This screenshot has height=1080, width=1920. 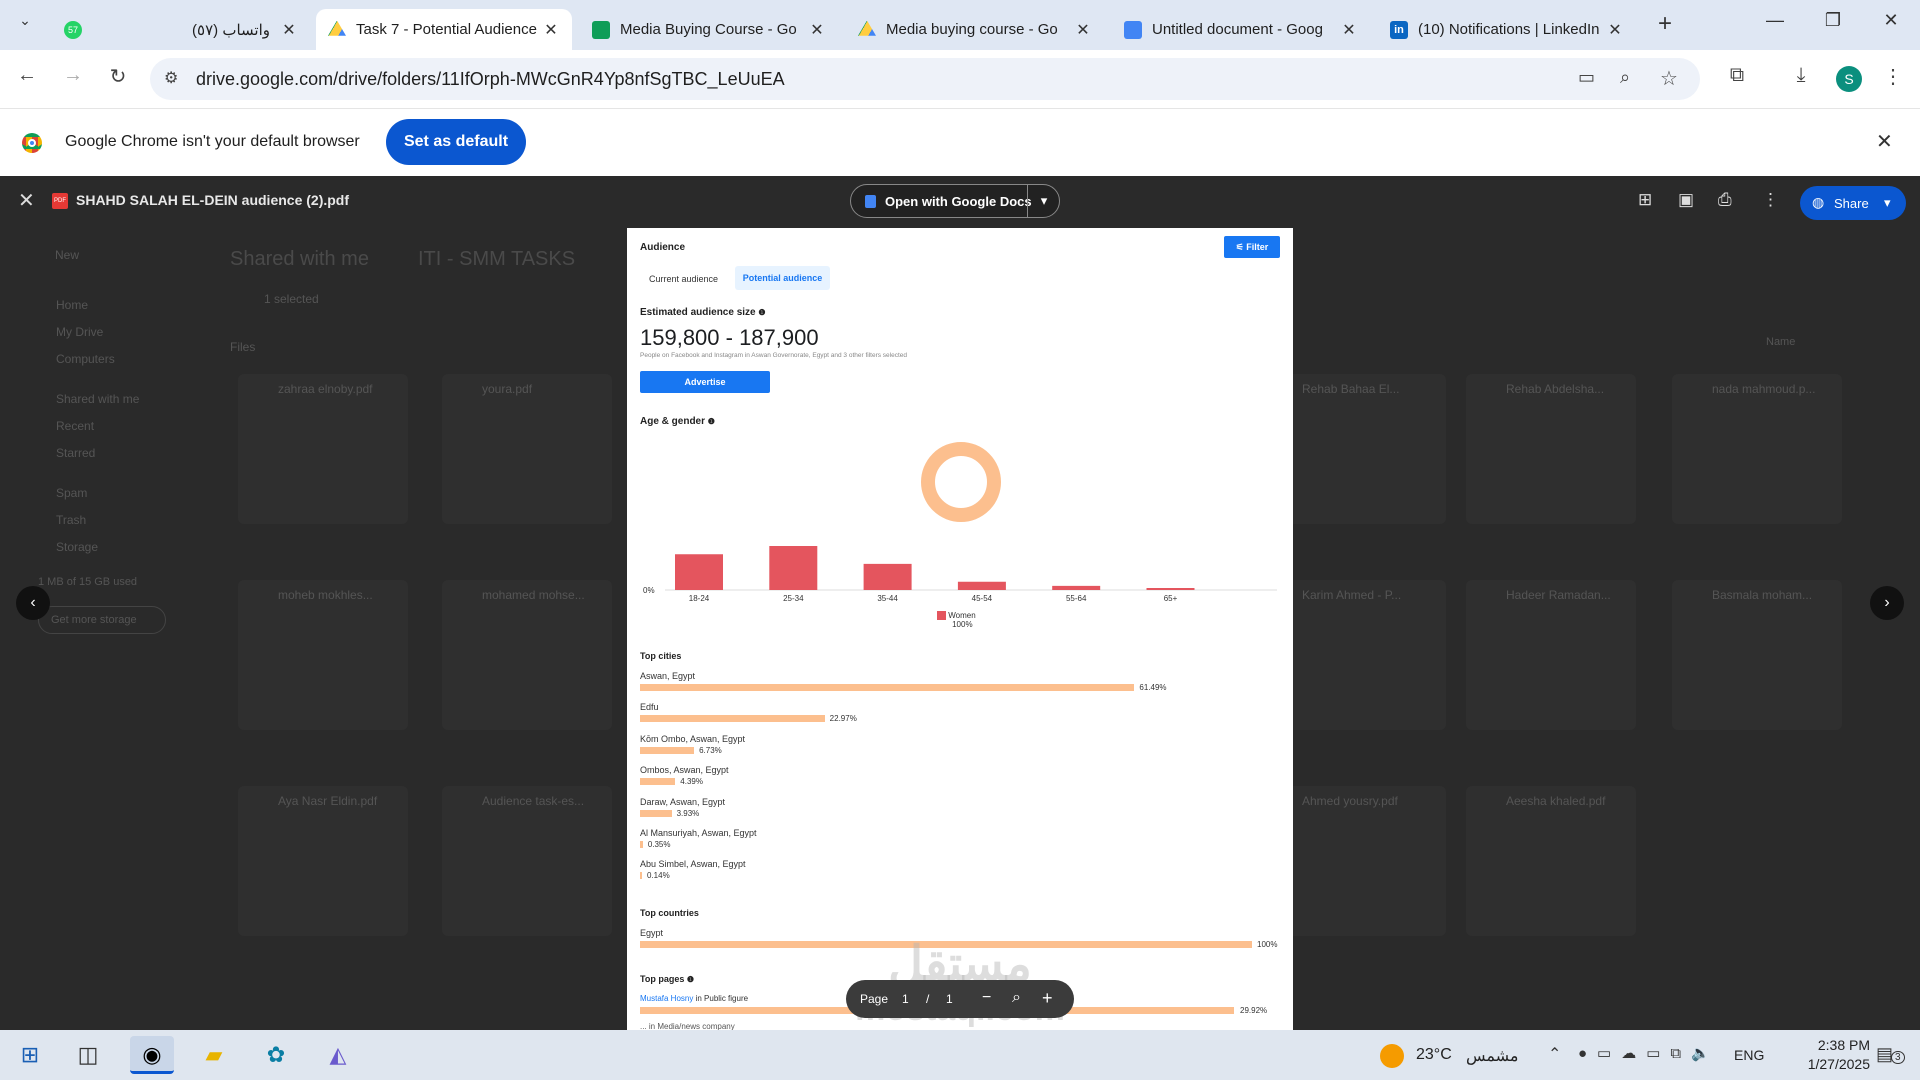 I want to click on more-icon: ⋮, so click(x=1770, y=200).